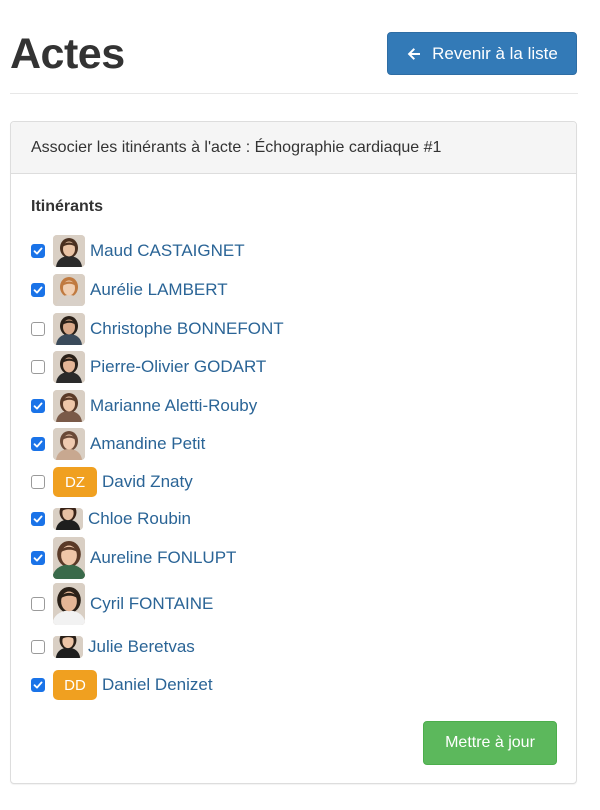 This screenshot has height=810, width=600. I want to click on itinerant-row: Amandine Petit, so click(118, 444).